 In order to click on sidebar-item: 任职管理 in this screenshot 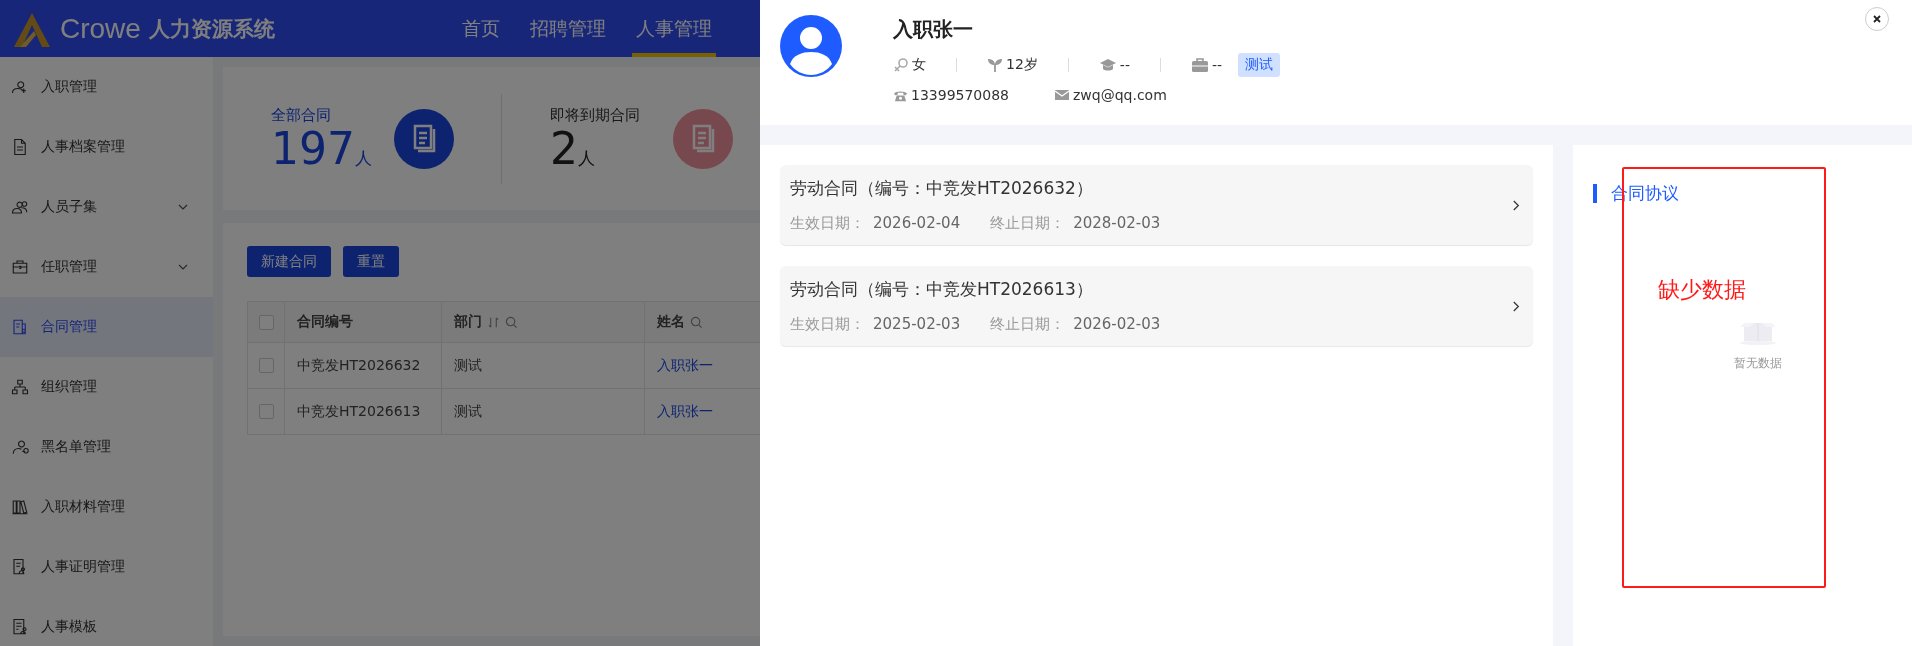, I will do `click(106, 267)`.